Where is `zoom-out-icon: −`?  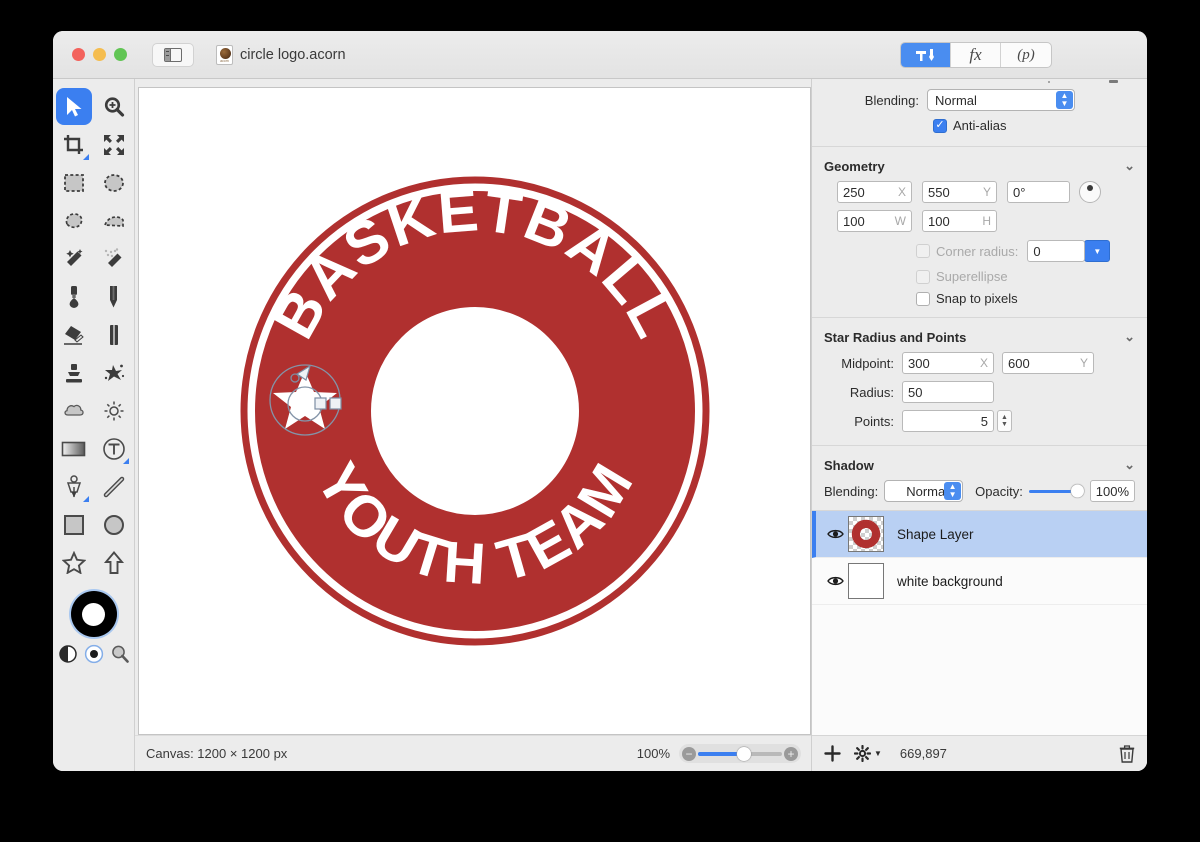 zoom-out-icon: − is located at coordinates (689, 753).